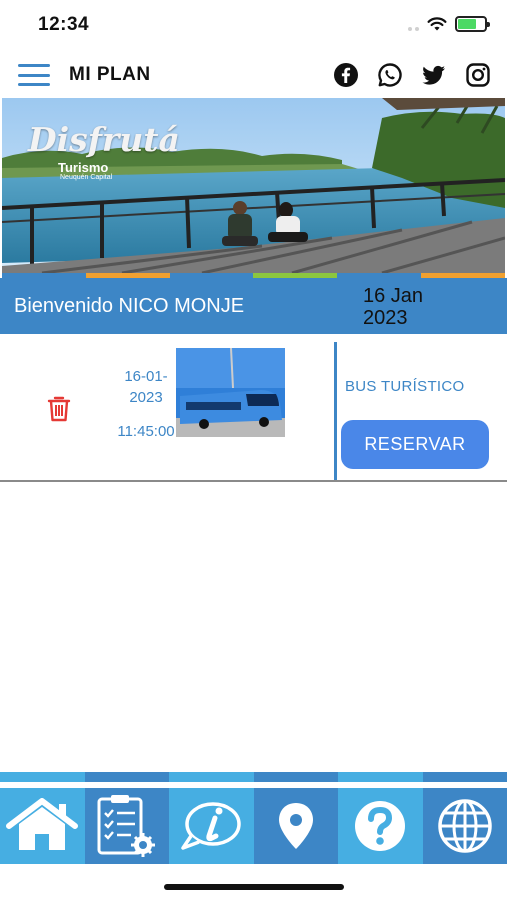 The width and height of the screenshot is (507, 900). I want to click on home-indicator, so click(254, 887).